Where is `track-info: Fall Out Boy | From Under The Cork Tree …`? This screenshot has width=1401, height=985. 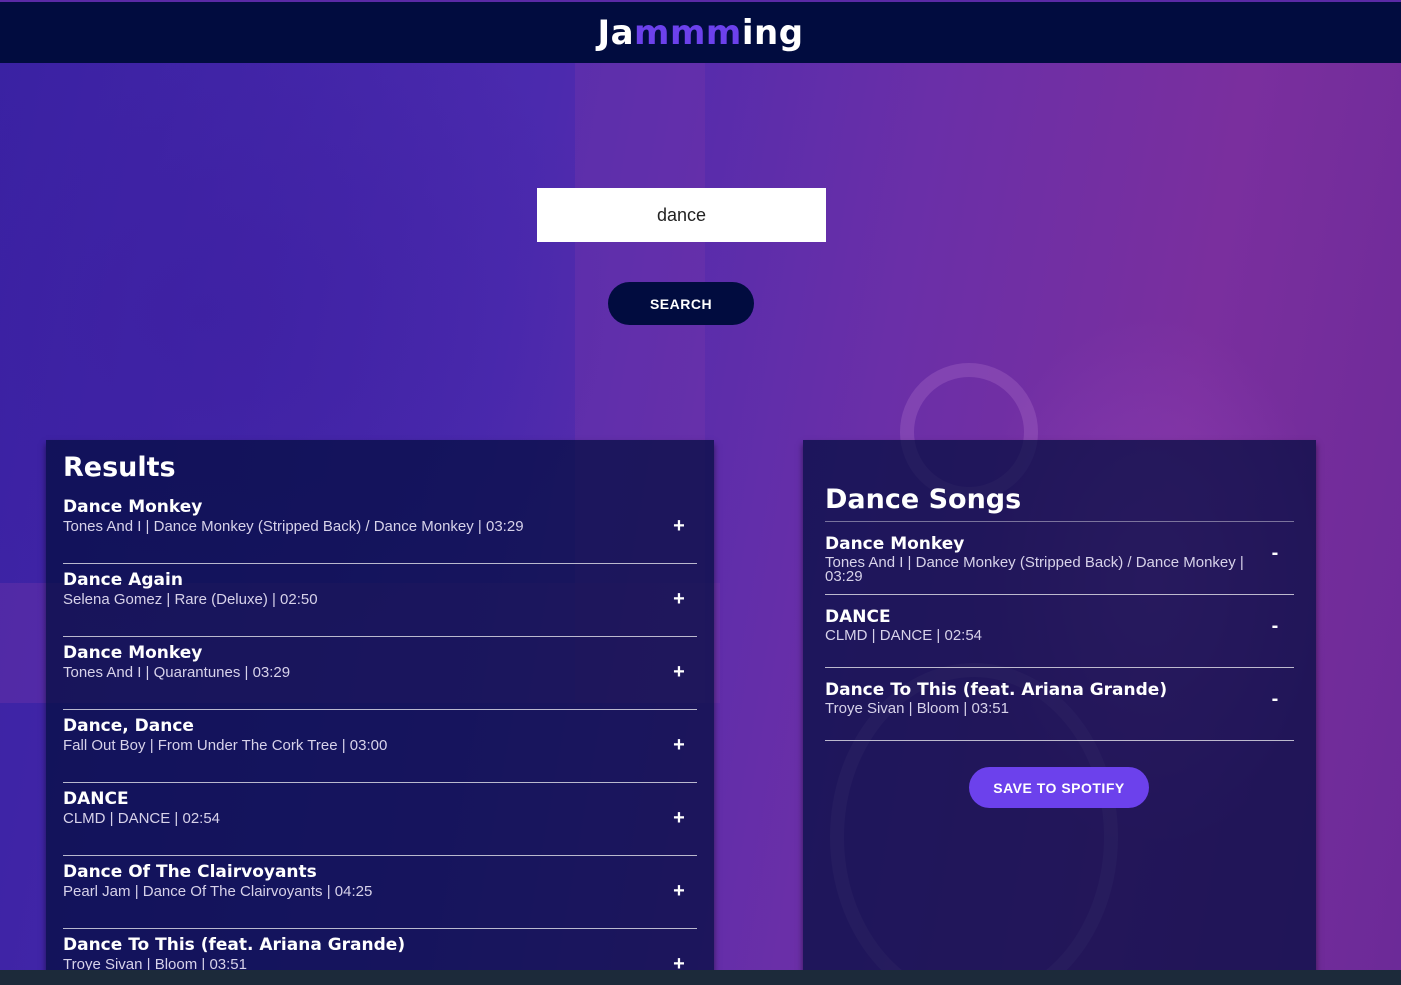
track-info: Fall Out Boy | From Under The Cork Tree … is located at coordinates (225, 745).